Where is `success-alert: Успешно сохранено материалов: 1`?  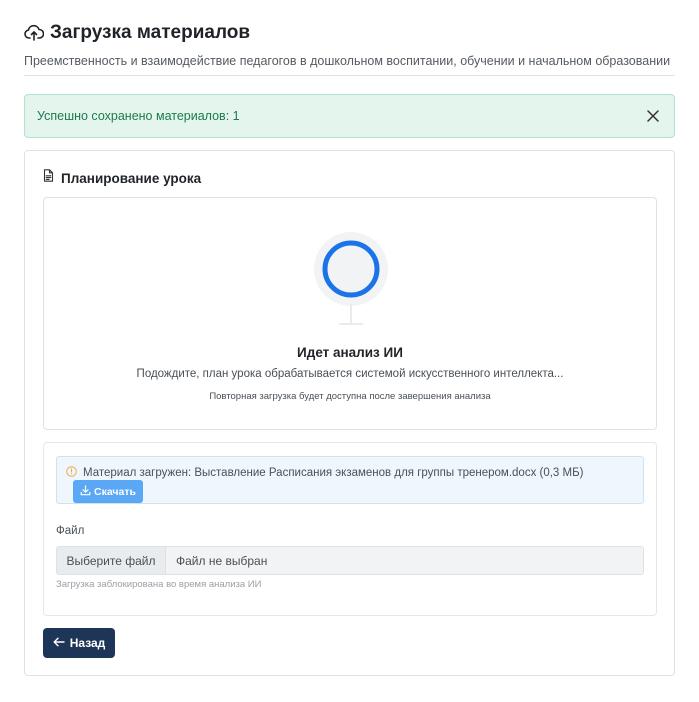 success-alert: Успешно сохранено материалов: 1 is located at coordinates (349, 116).